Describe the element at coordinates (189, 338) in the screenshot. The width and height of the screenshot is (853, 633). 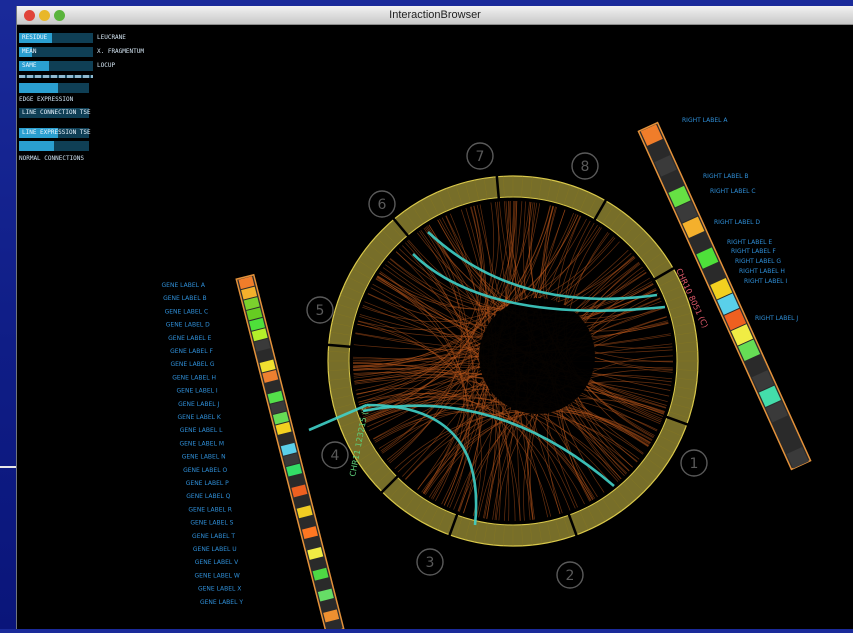
I see `left-gene-label: GENE LABEL E` at that location.